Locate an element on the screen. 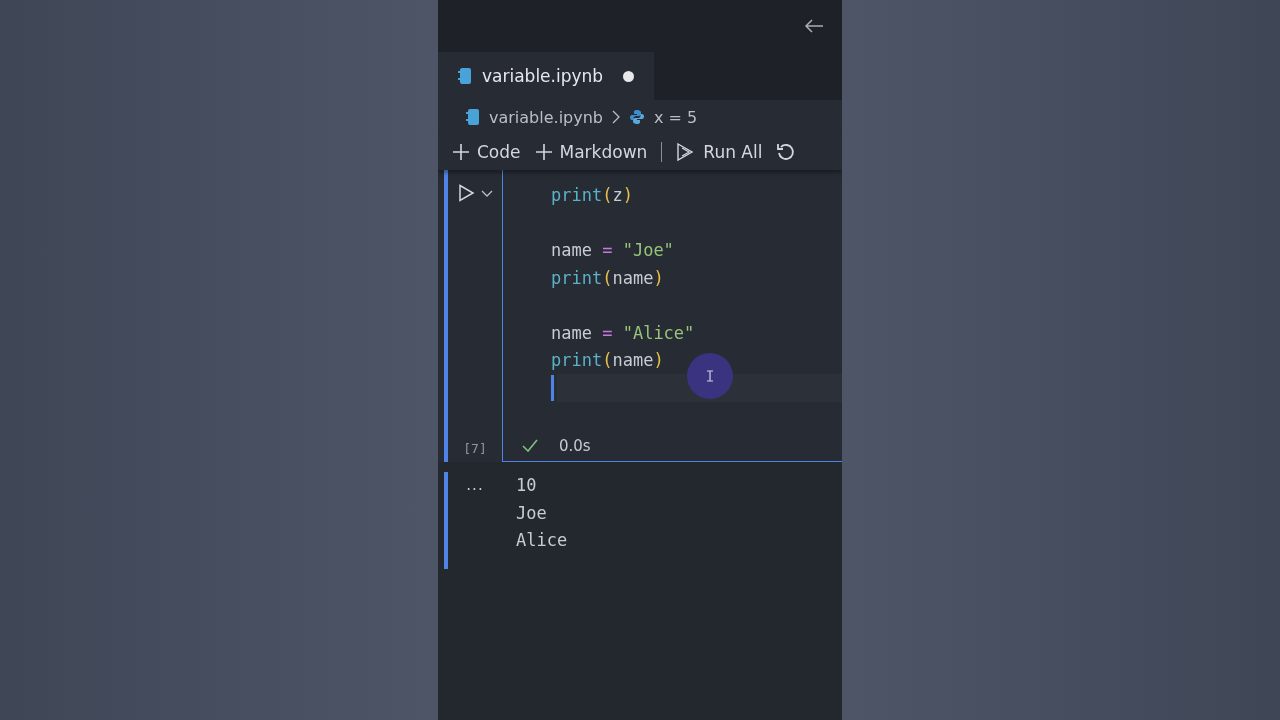 Image resolution: width=1280 pixels, height=720 pixels. chevron-right-icon is located at coordinates (616, 117).